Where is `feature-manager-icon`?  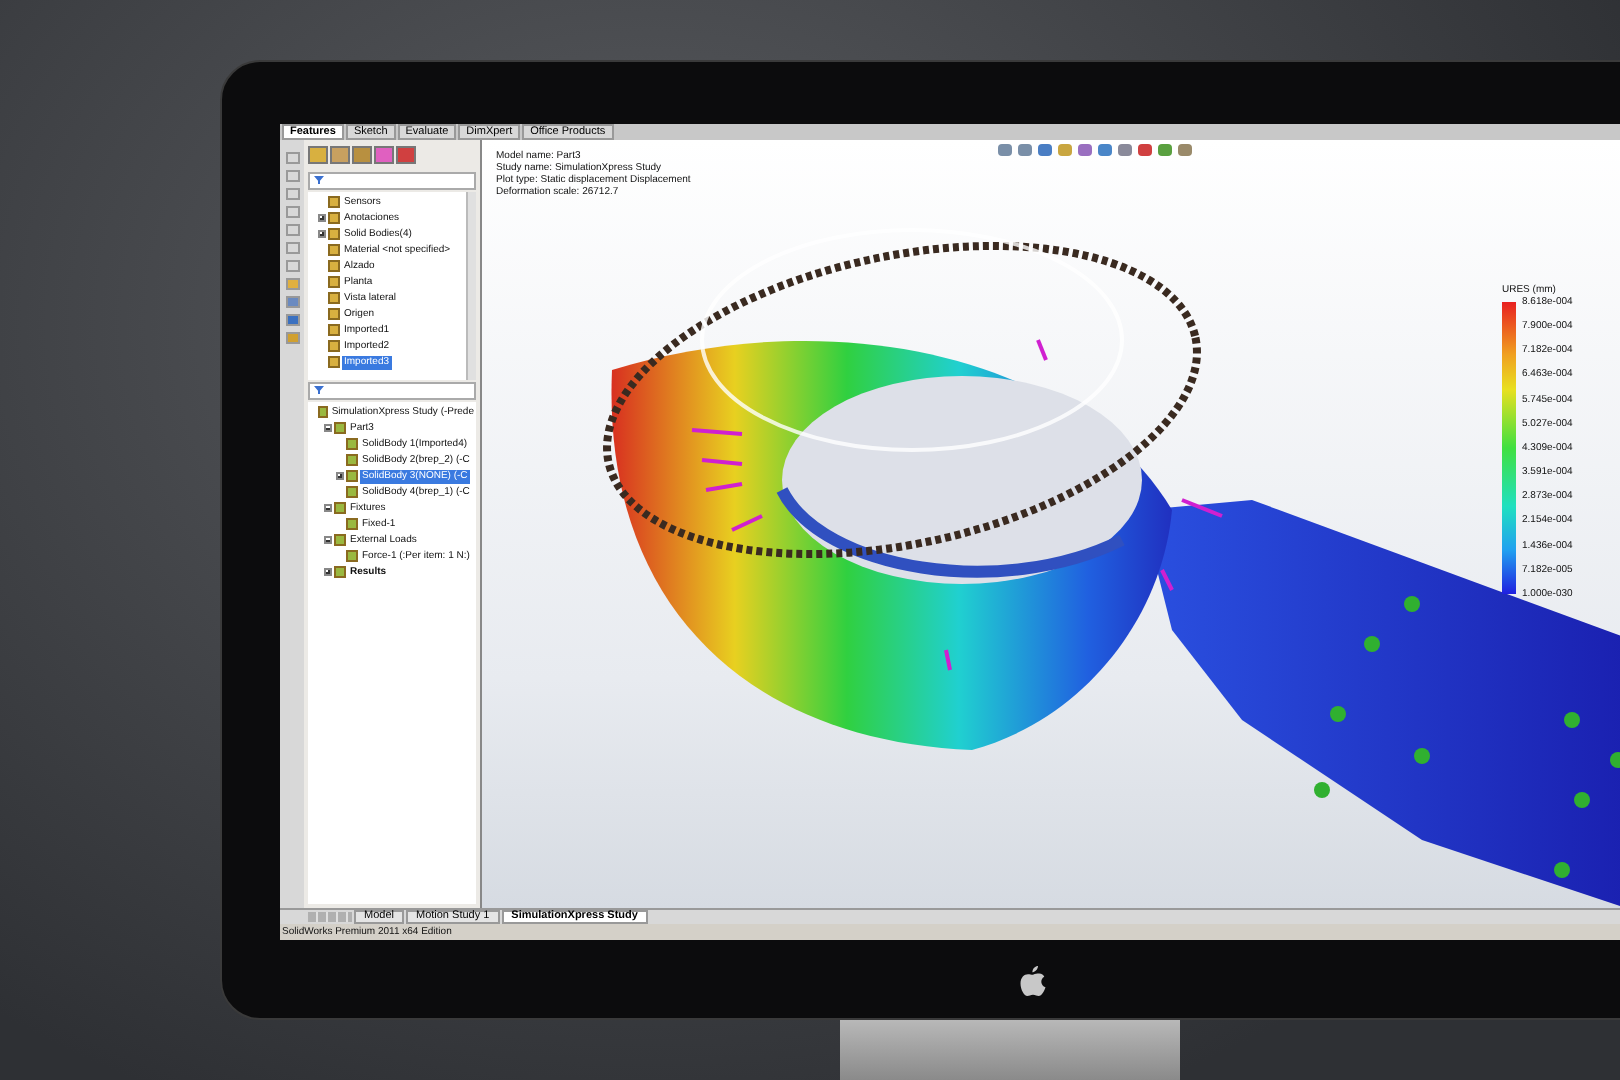
feature-manager-icon is located at coordinates (318, 155).